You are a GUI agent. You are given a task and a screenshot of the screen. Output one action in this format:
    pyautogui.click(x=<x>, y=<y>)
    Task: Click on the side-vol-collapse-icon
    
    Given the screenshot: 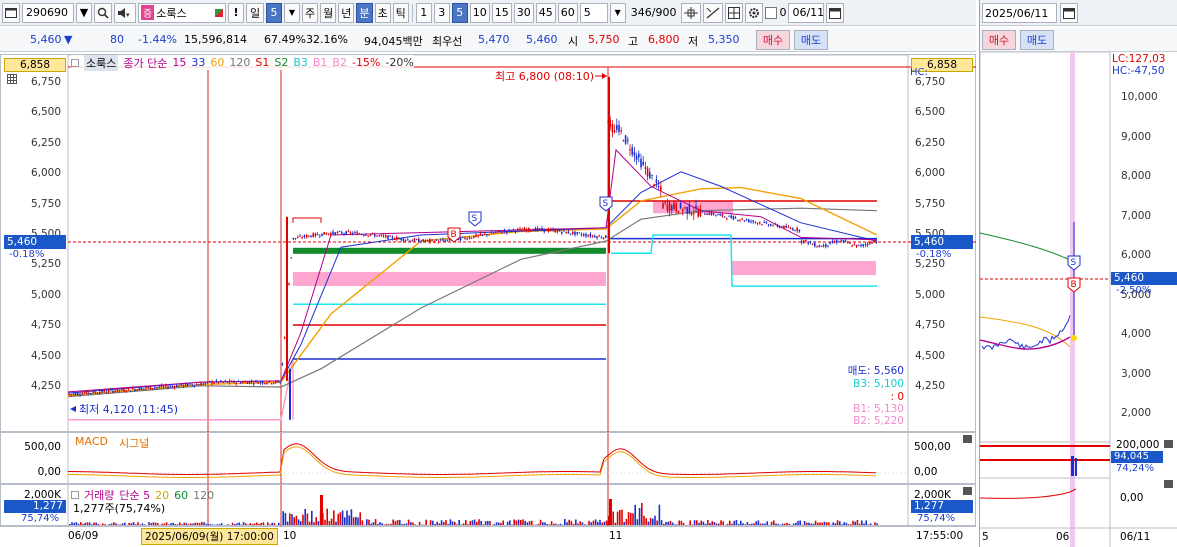 What is the action you would take?
    pyautogui.click(x=1168, y=444)
    